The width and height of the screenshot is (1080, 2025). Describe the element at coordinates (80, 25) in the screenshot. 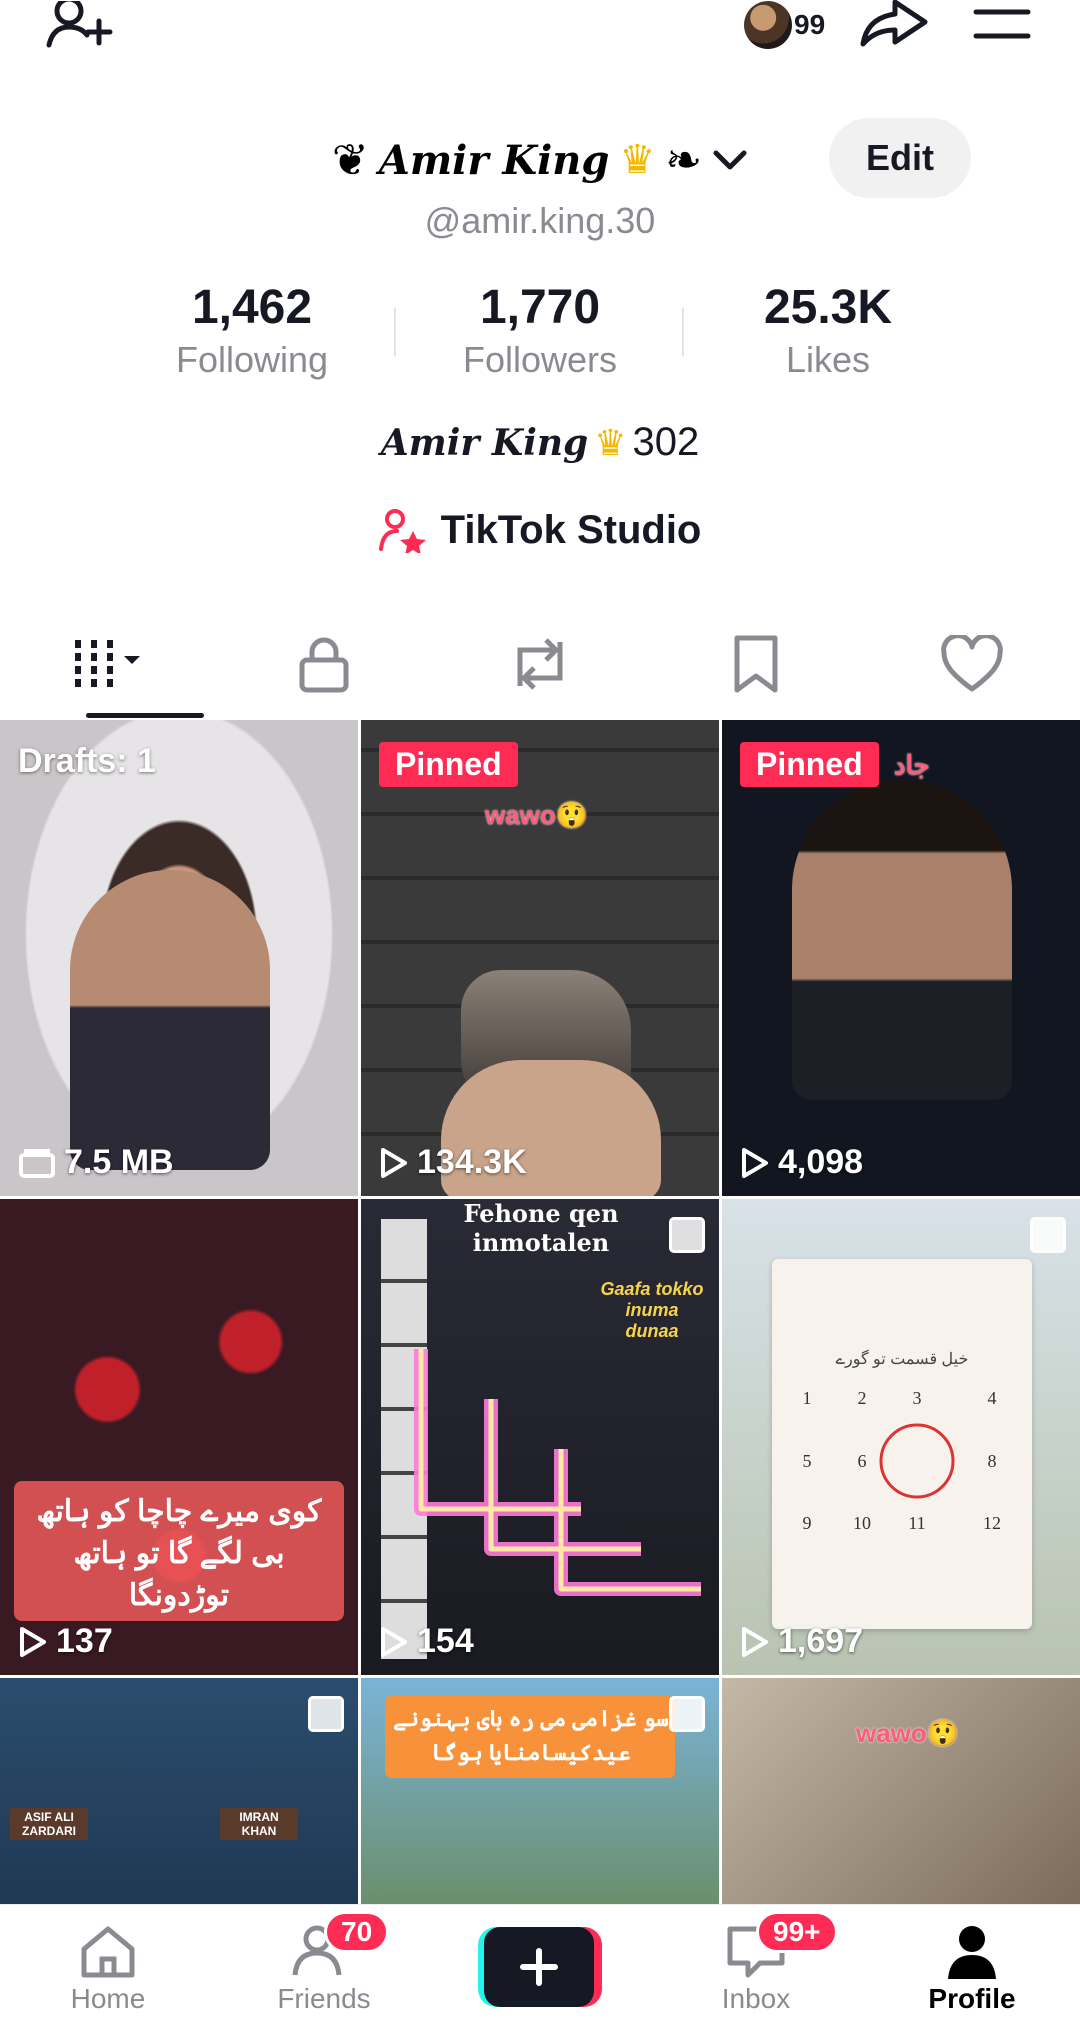

I see `add-friend-icon` at that location.